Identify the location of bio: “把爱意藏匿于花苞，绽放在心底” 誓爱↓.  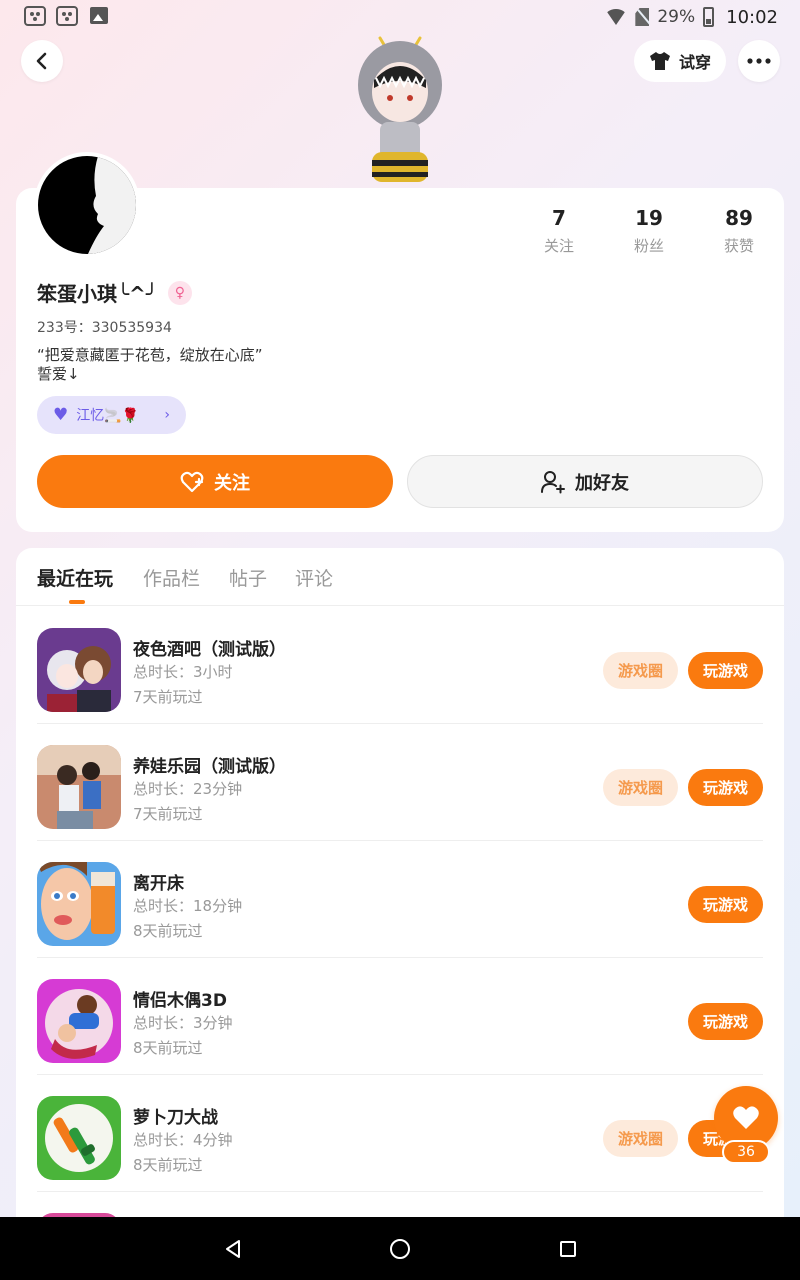
(150, 365).